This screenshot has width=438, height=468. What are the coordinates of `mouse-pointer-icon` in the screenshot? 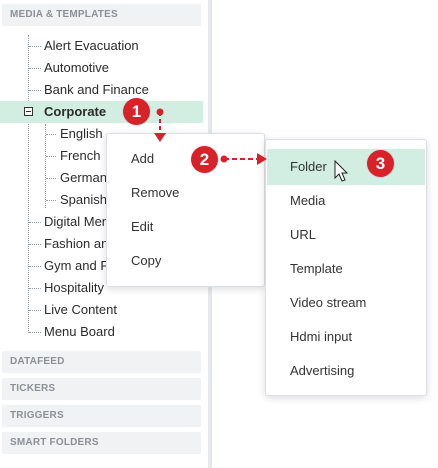 It's located at (341, 170).